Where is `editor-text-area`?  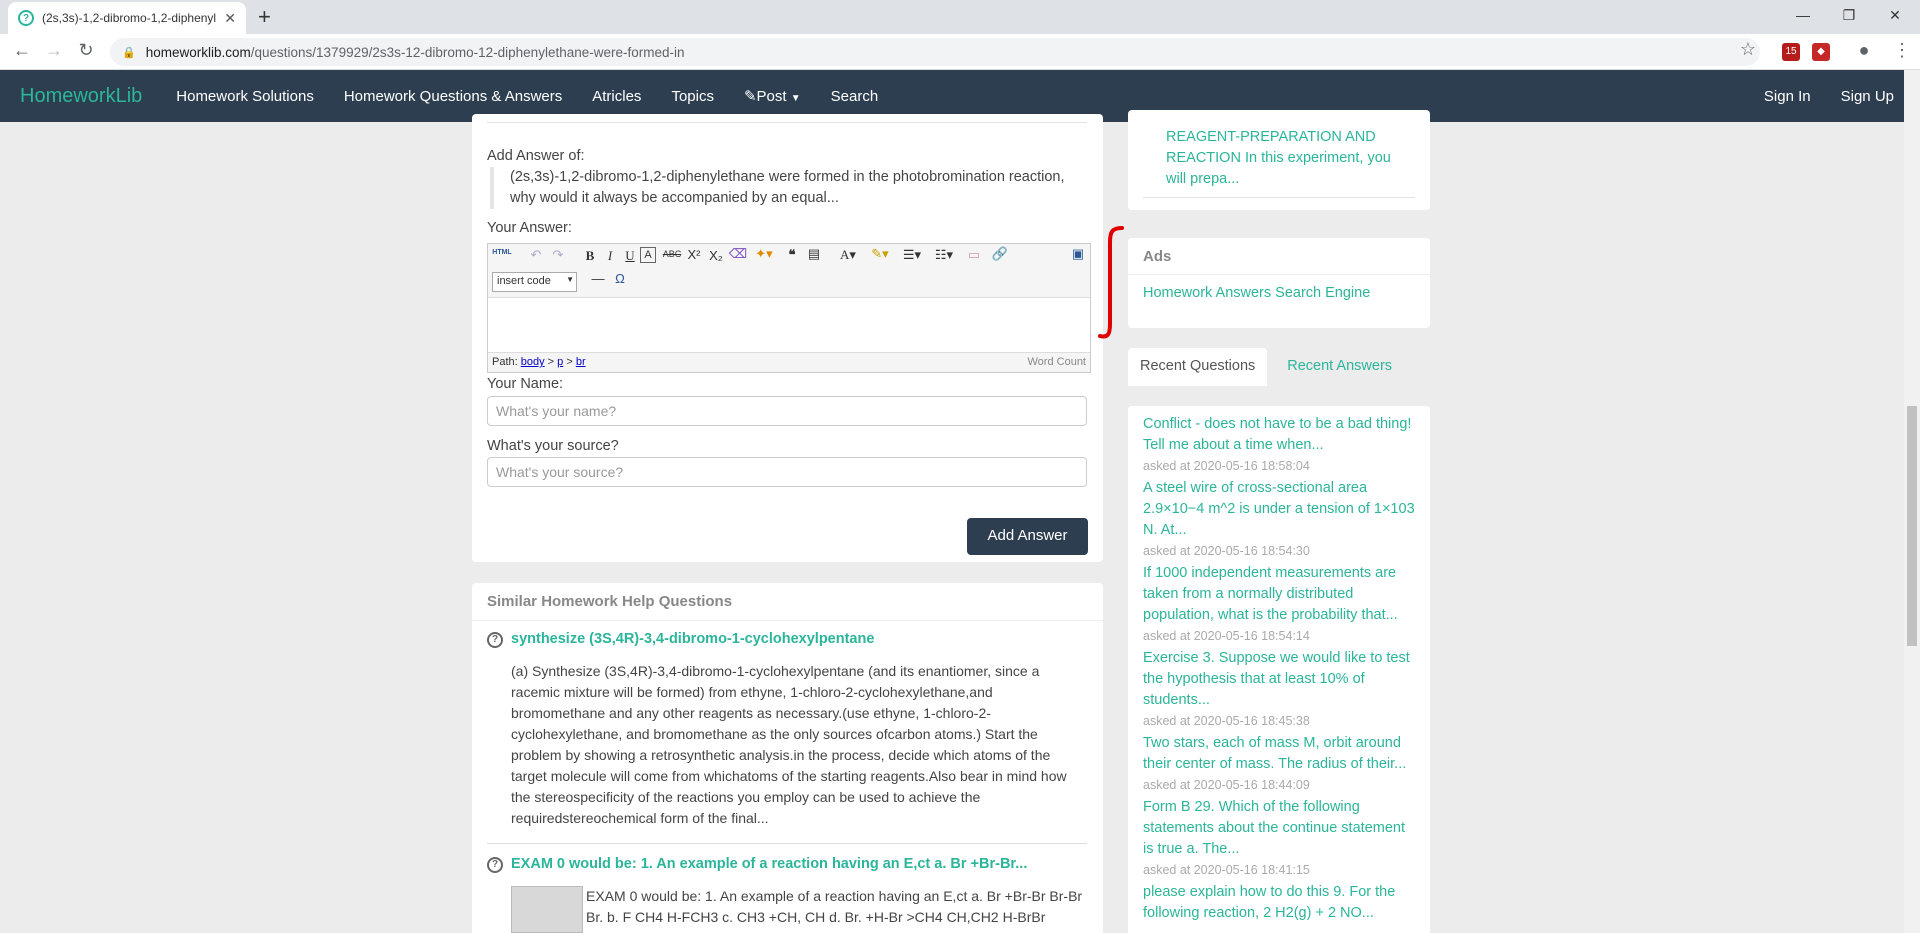
editor-text-area is located at coordinates (789, 325).